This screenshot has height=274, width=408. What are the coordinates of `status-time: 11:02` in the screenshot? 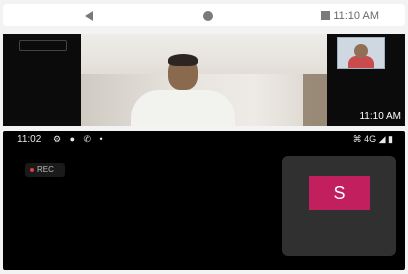 It's located at (29, 139).